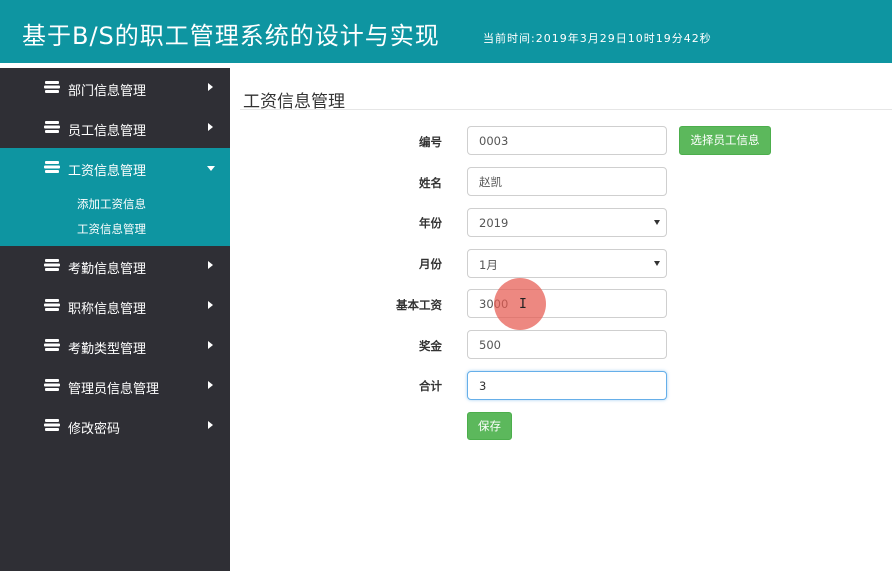 Image resolution: width=892 pixels, height=571 pixels. Describe the element at coordinates (211, 168) in the screenshot. I see `chevron-down-icon` at that location.